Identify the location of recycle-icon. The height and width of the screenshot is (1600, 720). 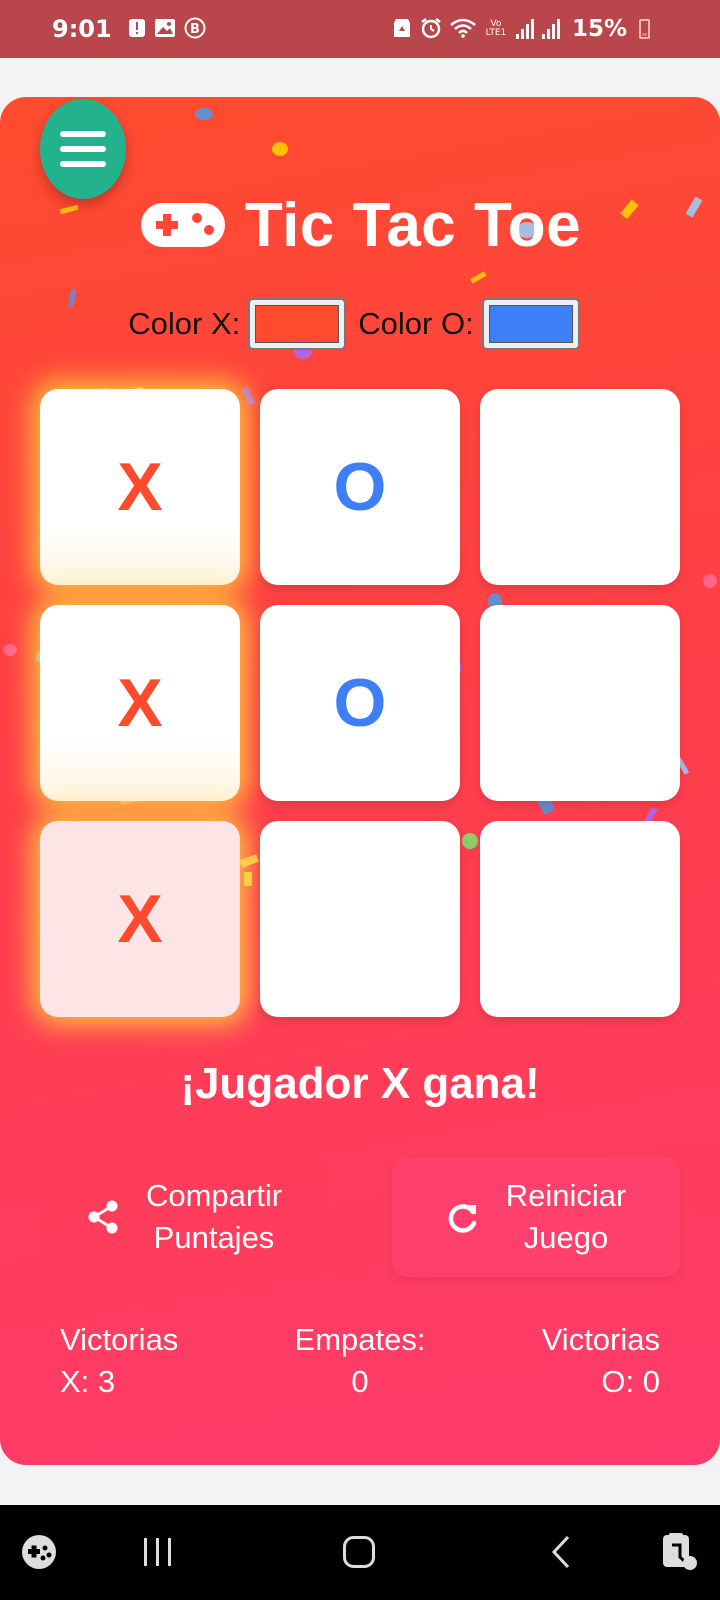
(402, 29).